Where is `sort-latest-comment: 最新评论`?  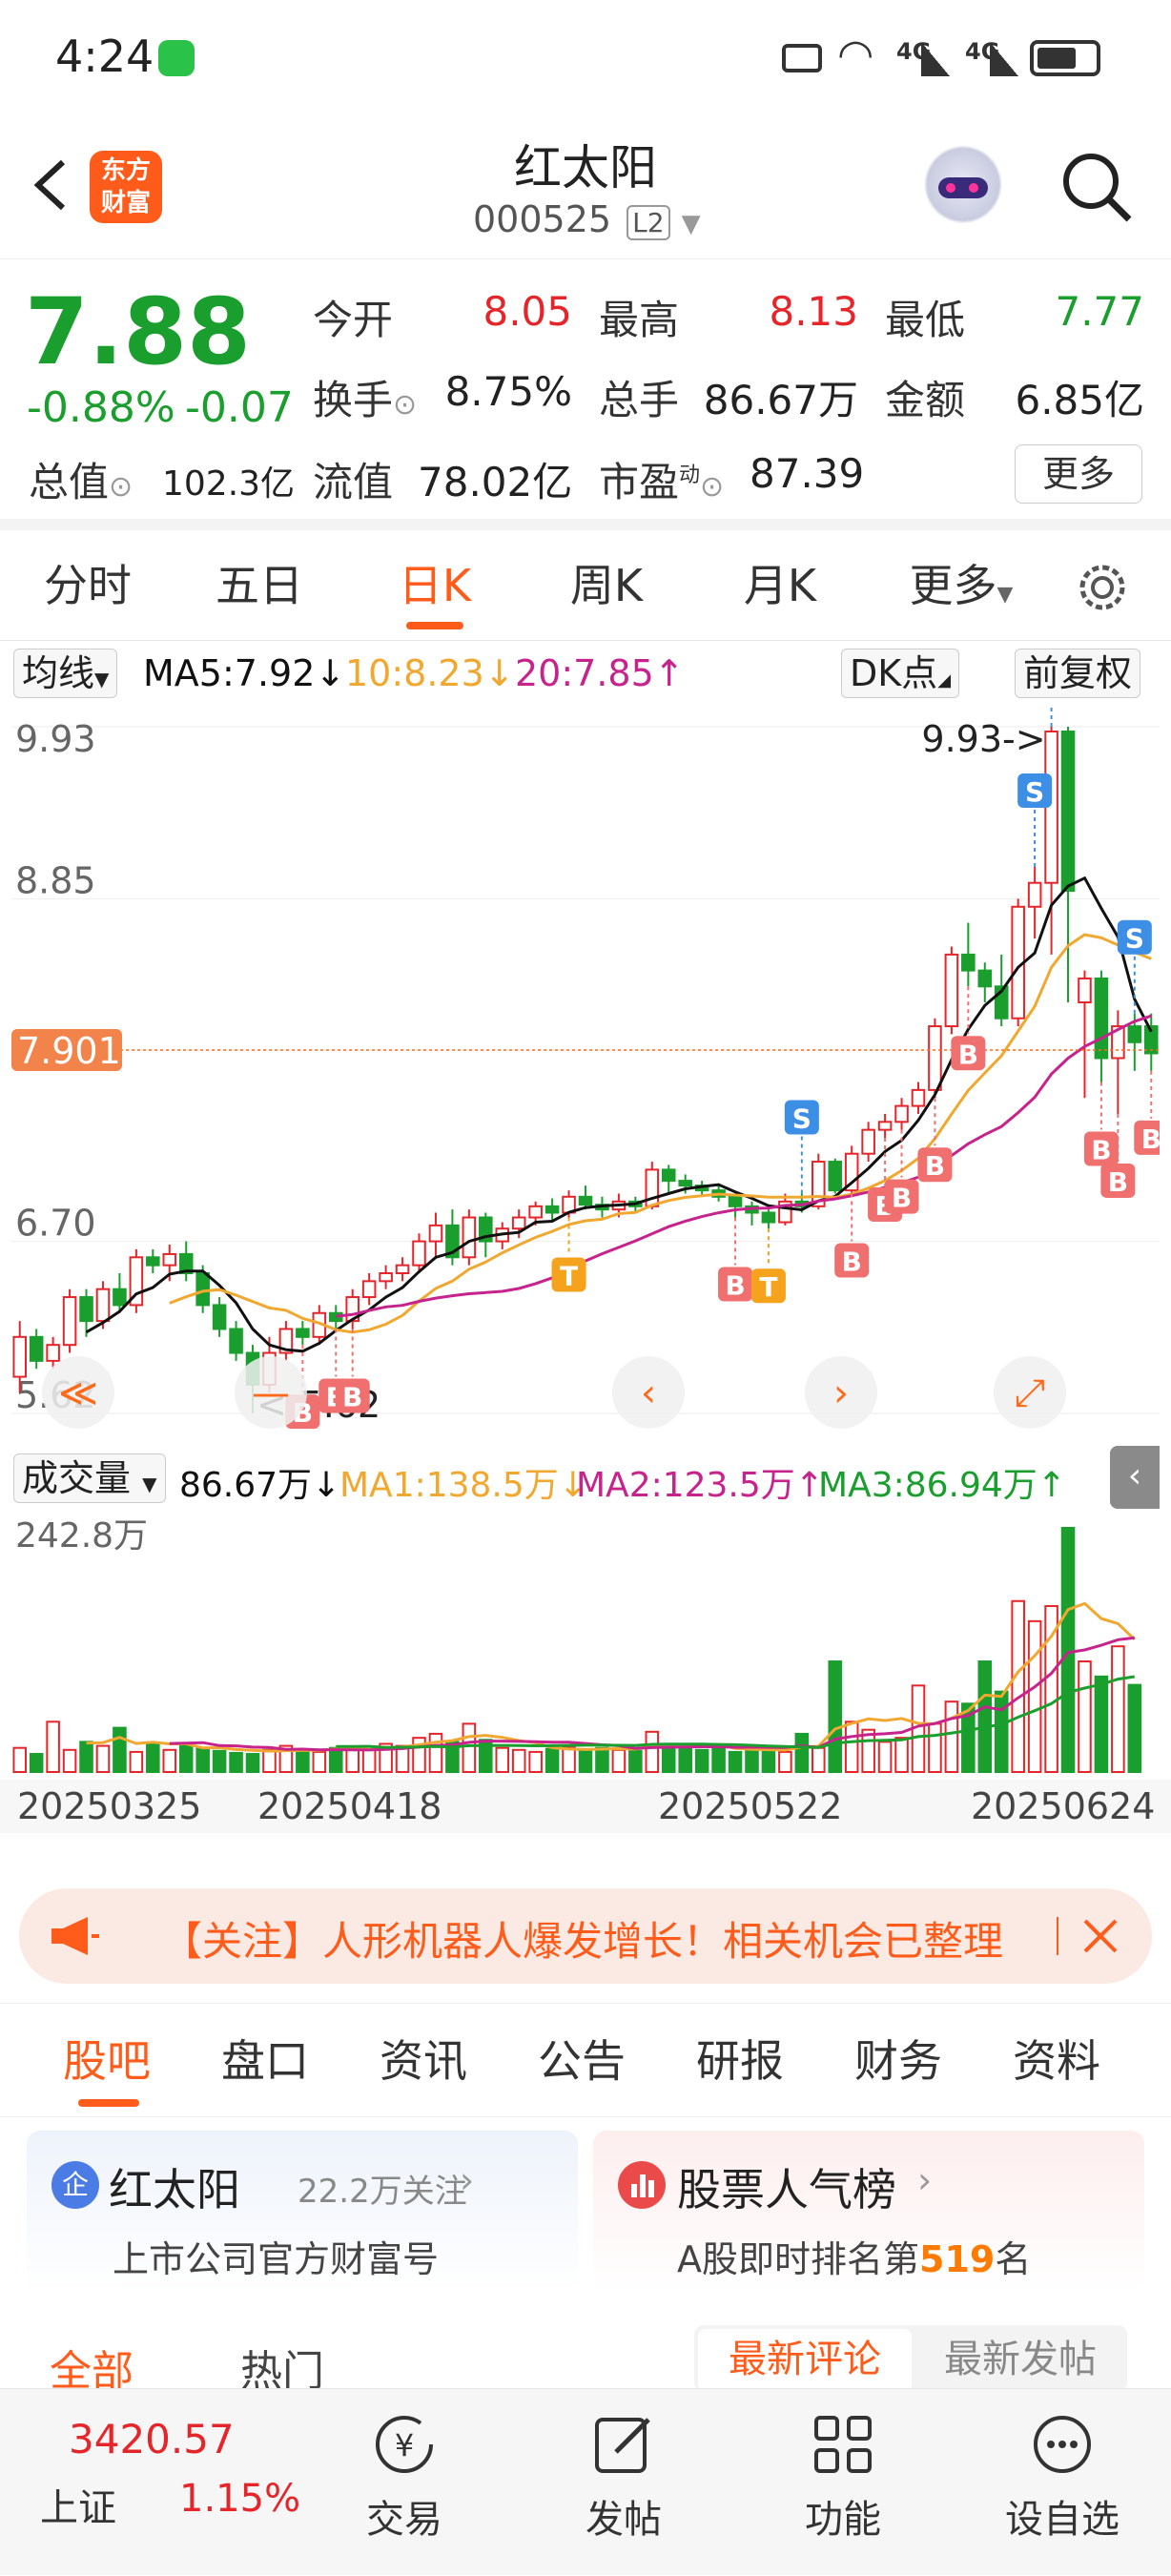
sort-latest-comment: 最新评论 is located at coordinates (805, 2360).